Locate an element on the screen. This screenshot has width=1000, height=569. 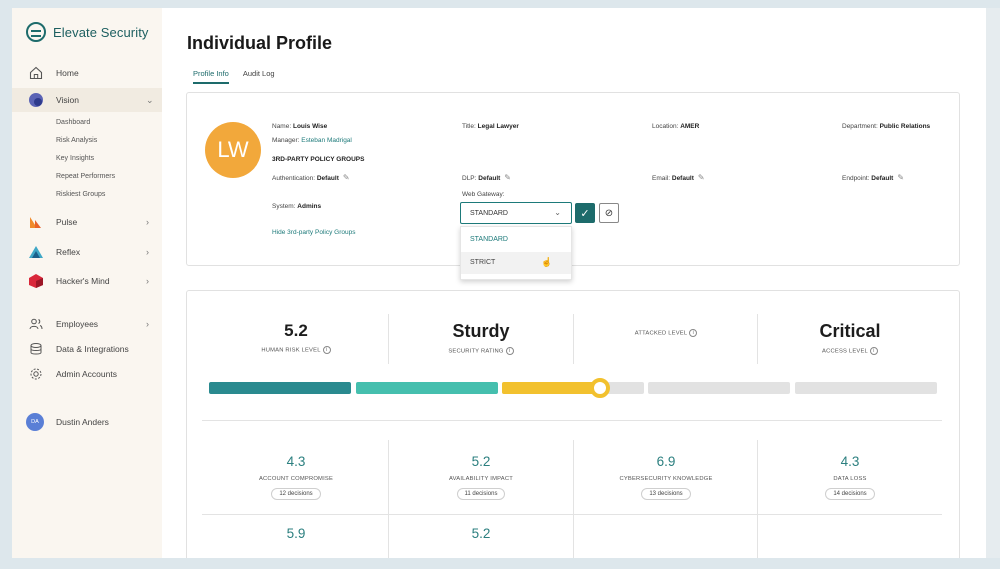
data-integrations-icon is located at coordinates (36, 349).